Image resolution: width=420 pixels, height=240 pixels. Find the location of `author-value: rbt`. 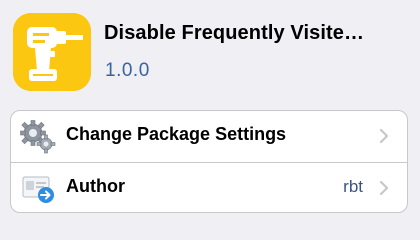

author-value: rbt is located at coordinates (353, 186).